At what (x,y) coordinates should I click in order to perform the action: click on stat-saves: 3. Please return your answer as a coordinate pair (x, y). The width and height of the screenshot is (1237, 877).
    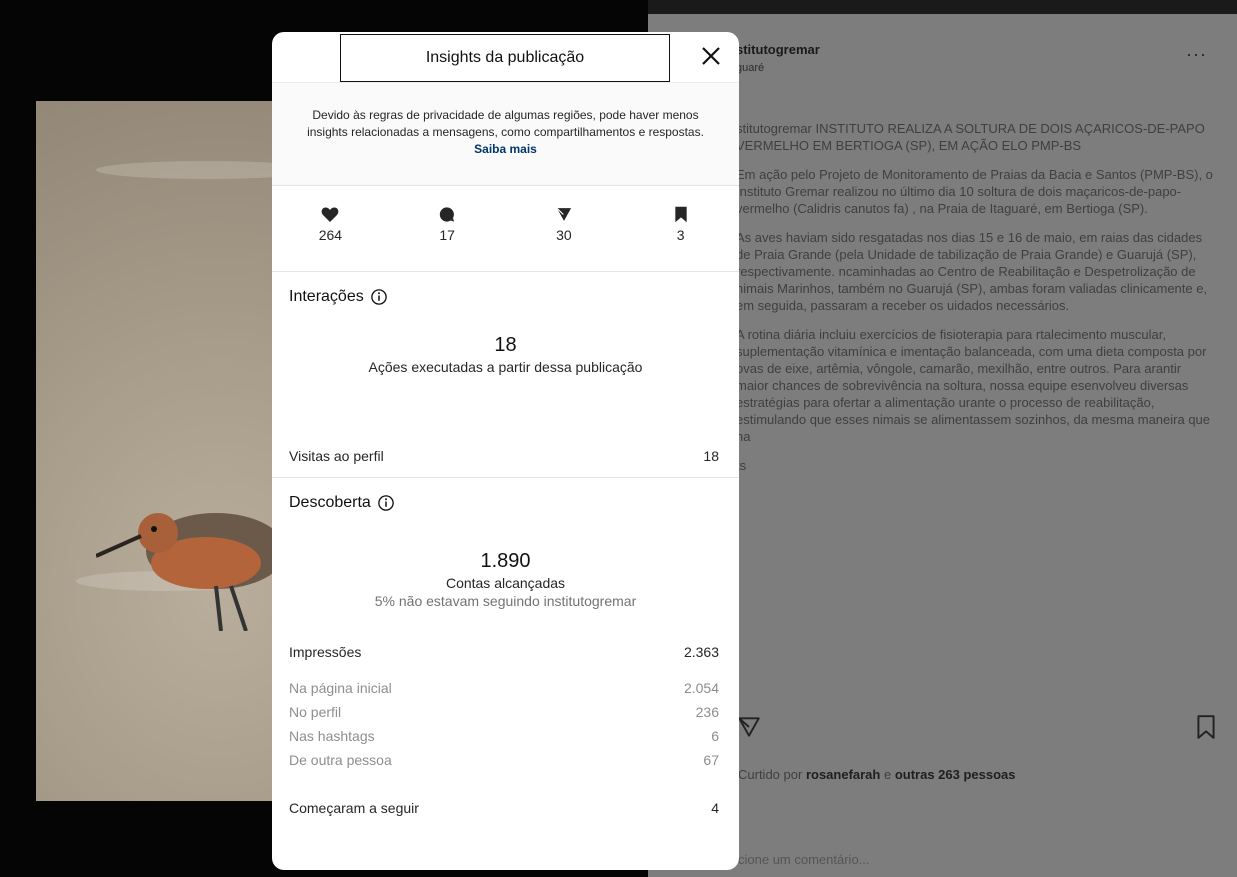
    Looking at the image, I should click on (680, 228).